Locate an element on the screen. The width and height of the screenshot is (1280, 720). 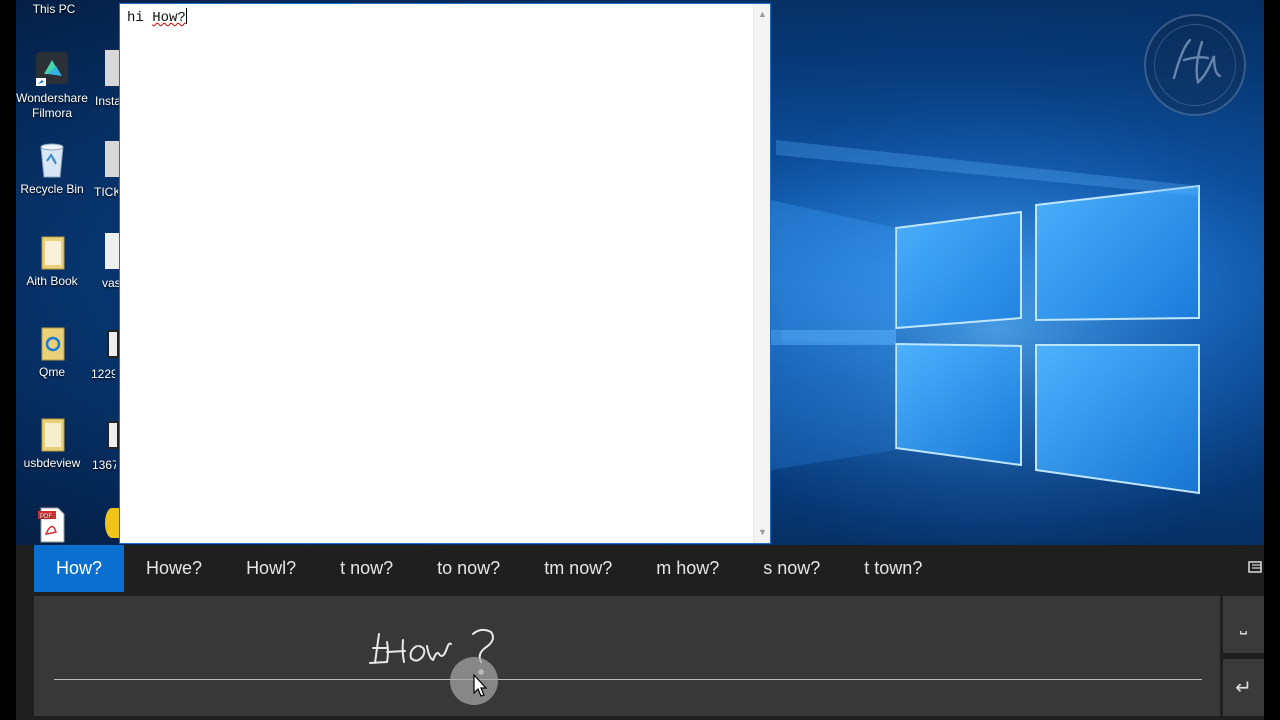
suggestion-item: Howe? is located at coordinates (174, 568).